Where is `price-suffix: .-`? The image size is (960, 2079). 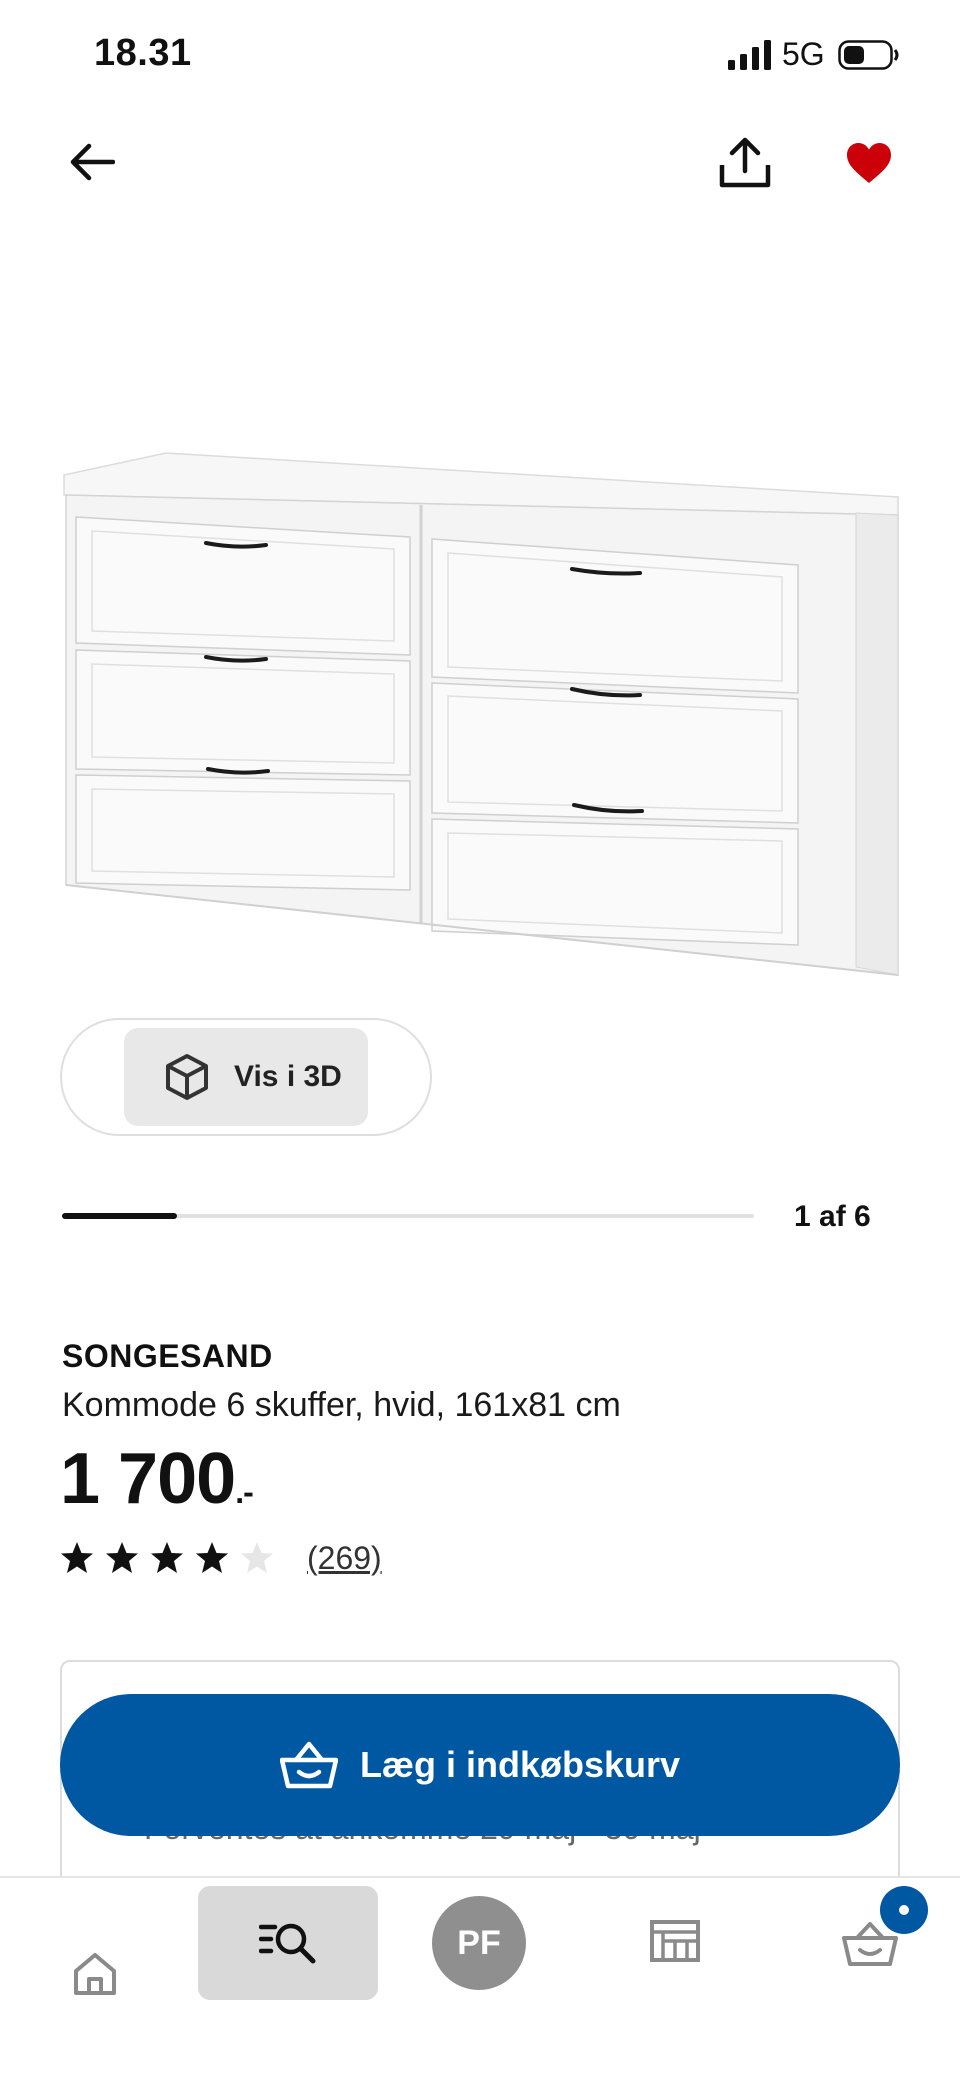
price-suffix: .- is located at coordinates (244, 1492).